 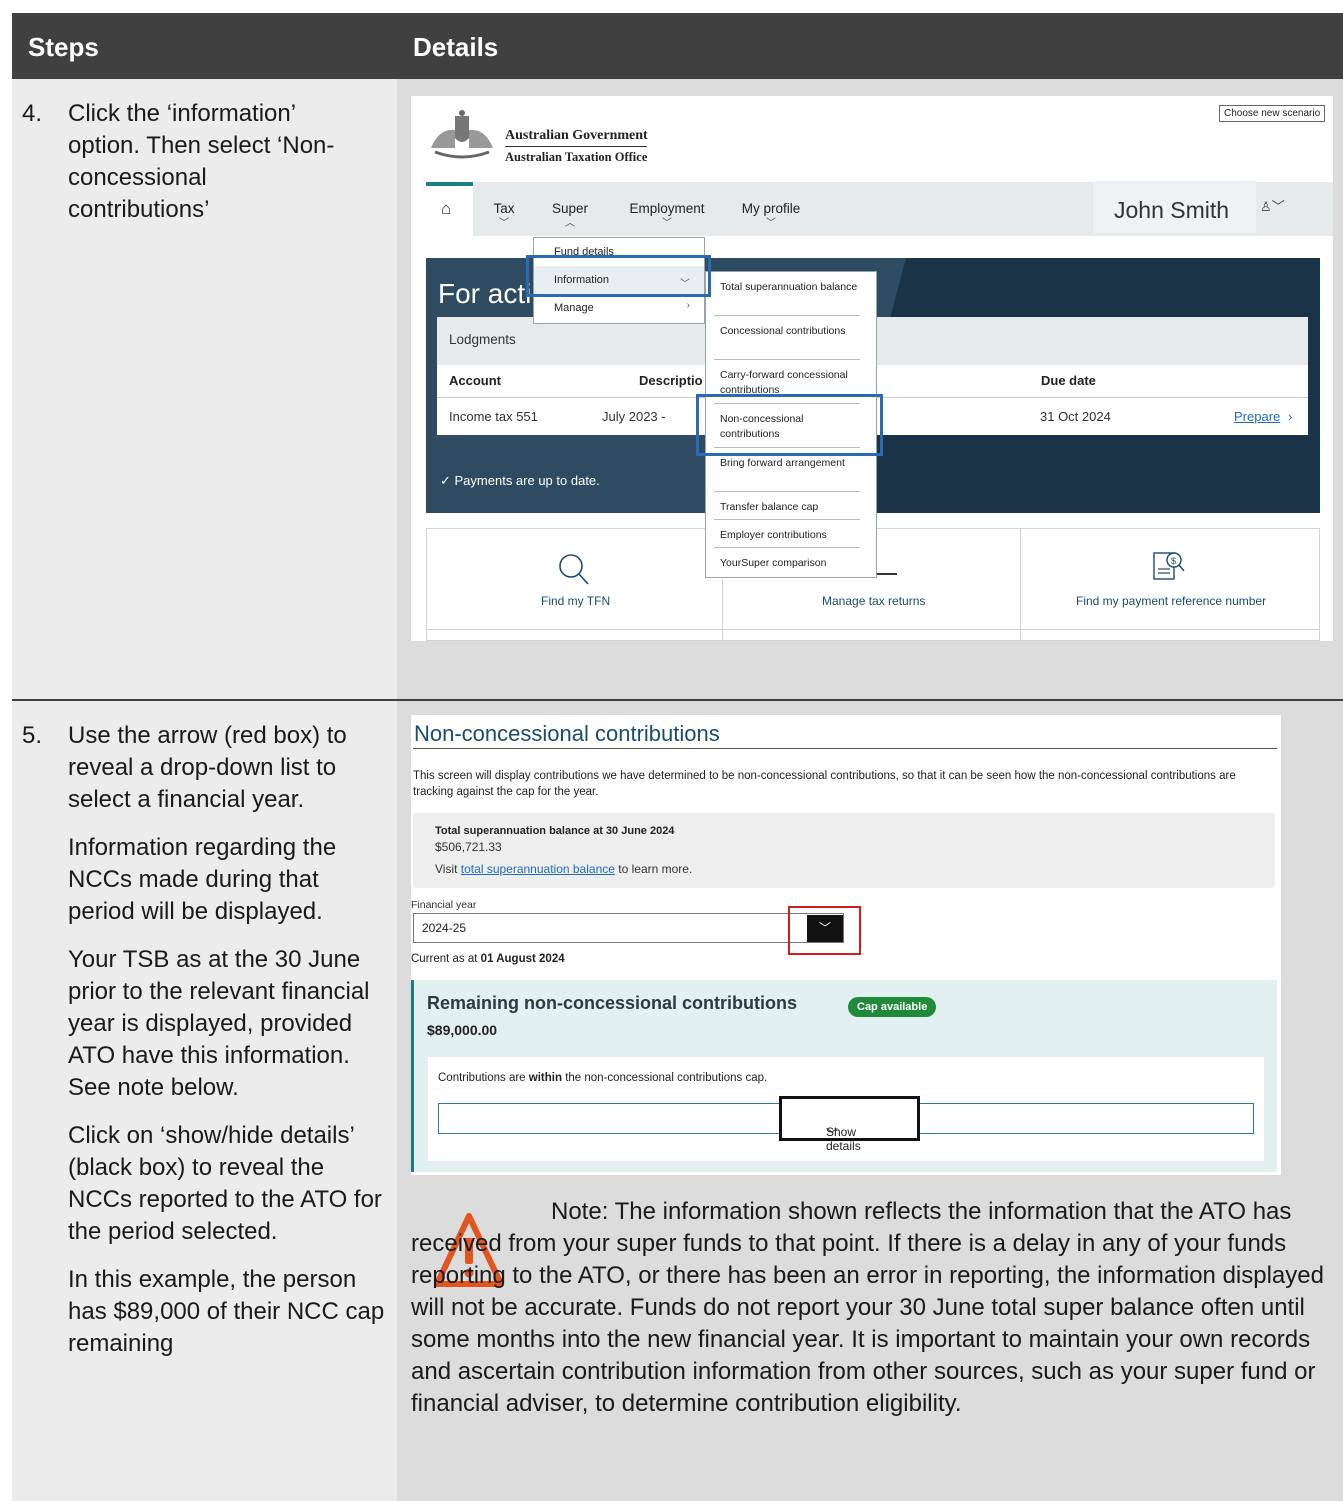 I want to click on steps-heading: Steps, so click(x=63, y=47).